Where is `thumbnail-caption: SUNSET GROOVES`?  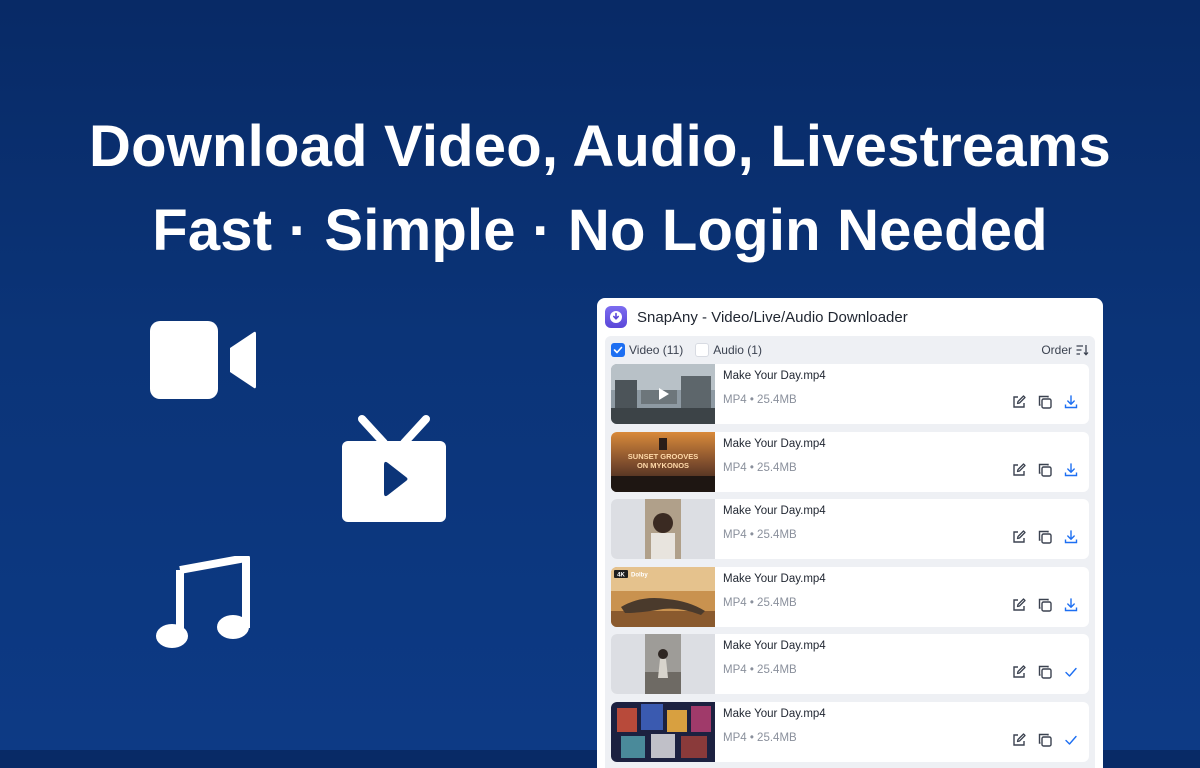 thumbnail-caption: SUNSET GROOVES is located at coordinates (663, 456).